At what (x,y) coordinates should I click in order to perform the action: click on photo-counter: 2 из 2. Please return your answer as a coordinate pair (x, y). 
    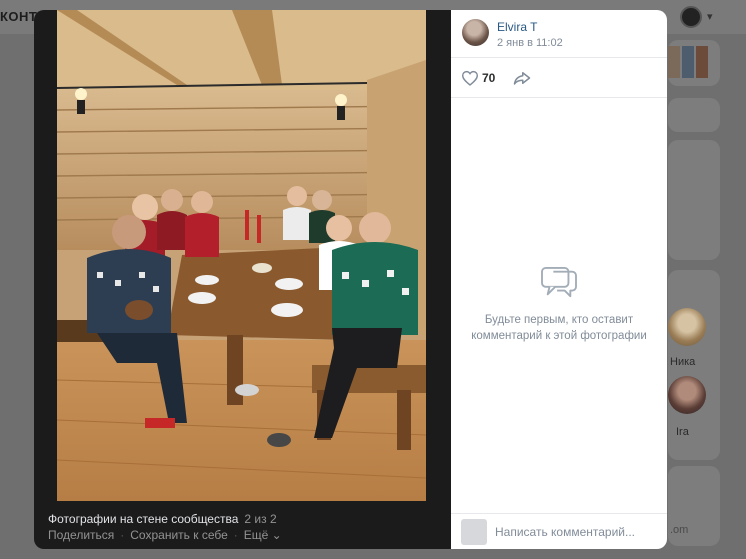
    Looking at the image, I should click on (260, 519).